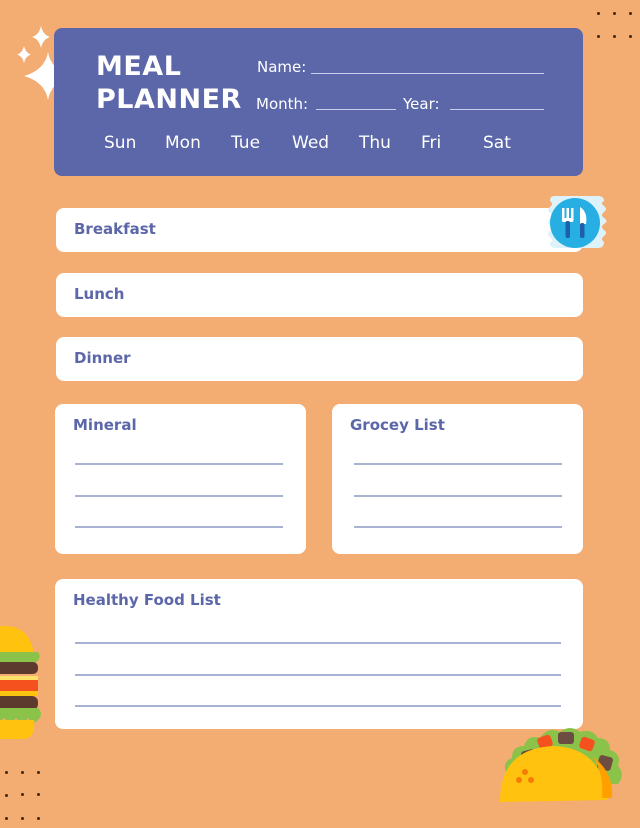  What do you see at coordinates (169, 99) in the screenshot?
I see `title-line-2: PLANNER` at bounding box center [169, 99].